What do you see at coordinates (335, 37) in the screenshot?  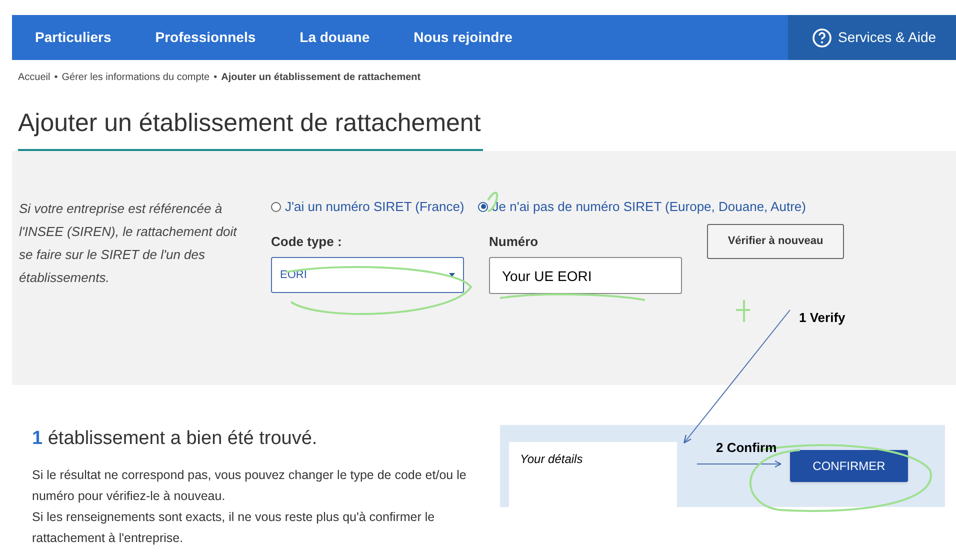 I see `nav-link: La douane` at bounding box center [335, 37].